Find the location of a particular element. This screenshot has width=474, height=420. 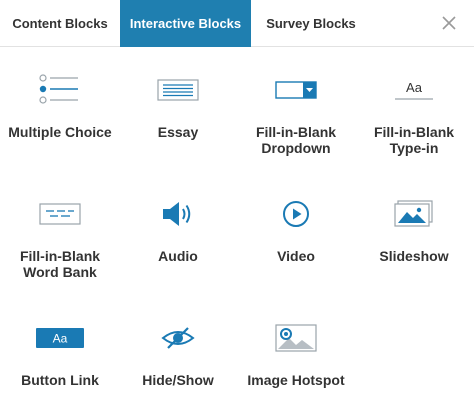

close-button is located at coordinates (449, 23).